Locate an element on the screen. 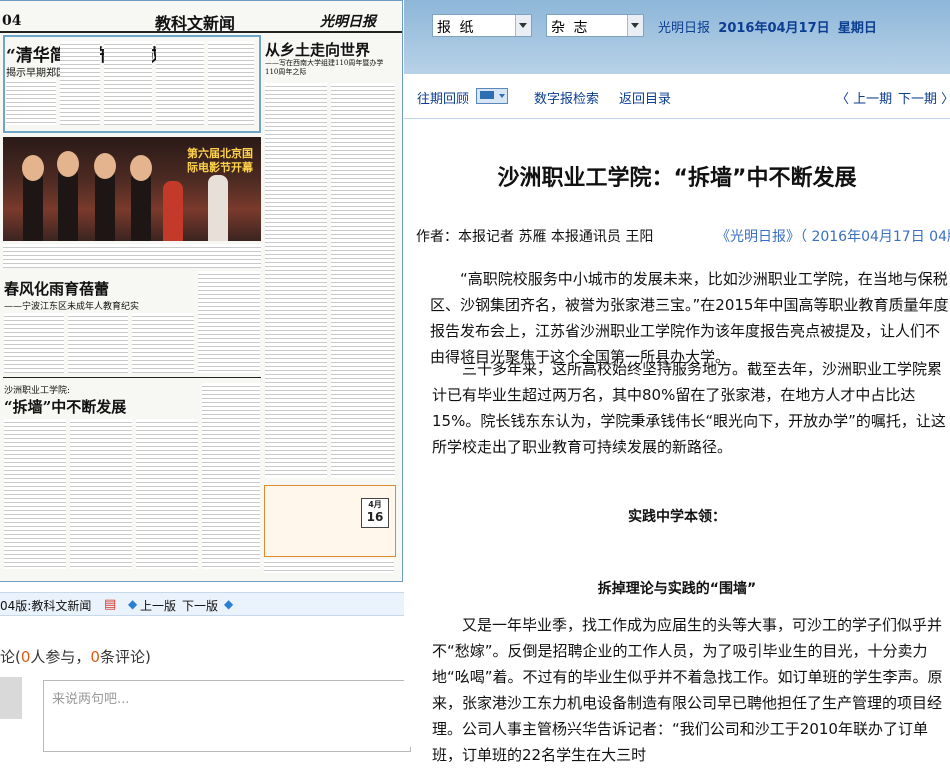  calendar-picker-icon is located at coordinates (492, 96).